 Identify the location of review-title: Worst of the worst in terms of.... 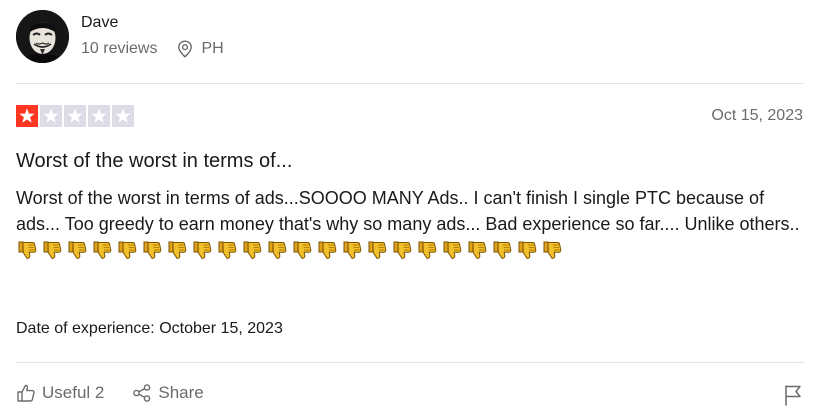
(154, 161).